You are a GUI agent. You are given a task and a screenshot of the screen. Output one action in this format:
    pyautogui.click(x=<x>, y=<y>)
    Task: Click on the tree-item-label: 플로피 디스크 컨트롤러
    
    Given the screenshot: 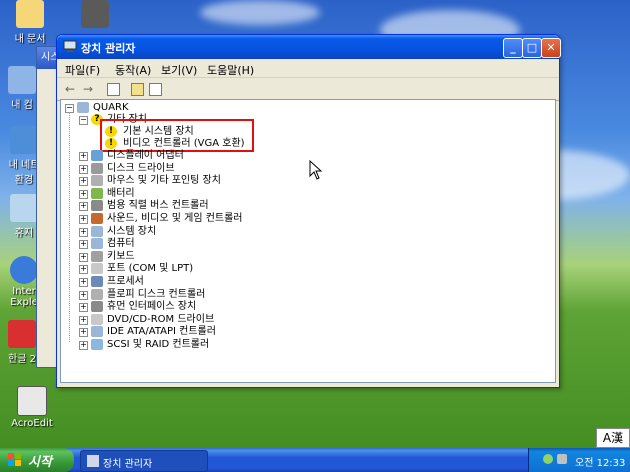 What is the action you would take?
    pyautogui.click(x=156, y=294)
    